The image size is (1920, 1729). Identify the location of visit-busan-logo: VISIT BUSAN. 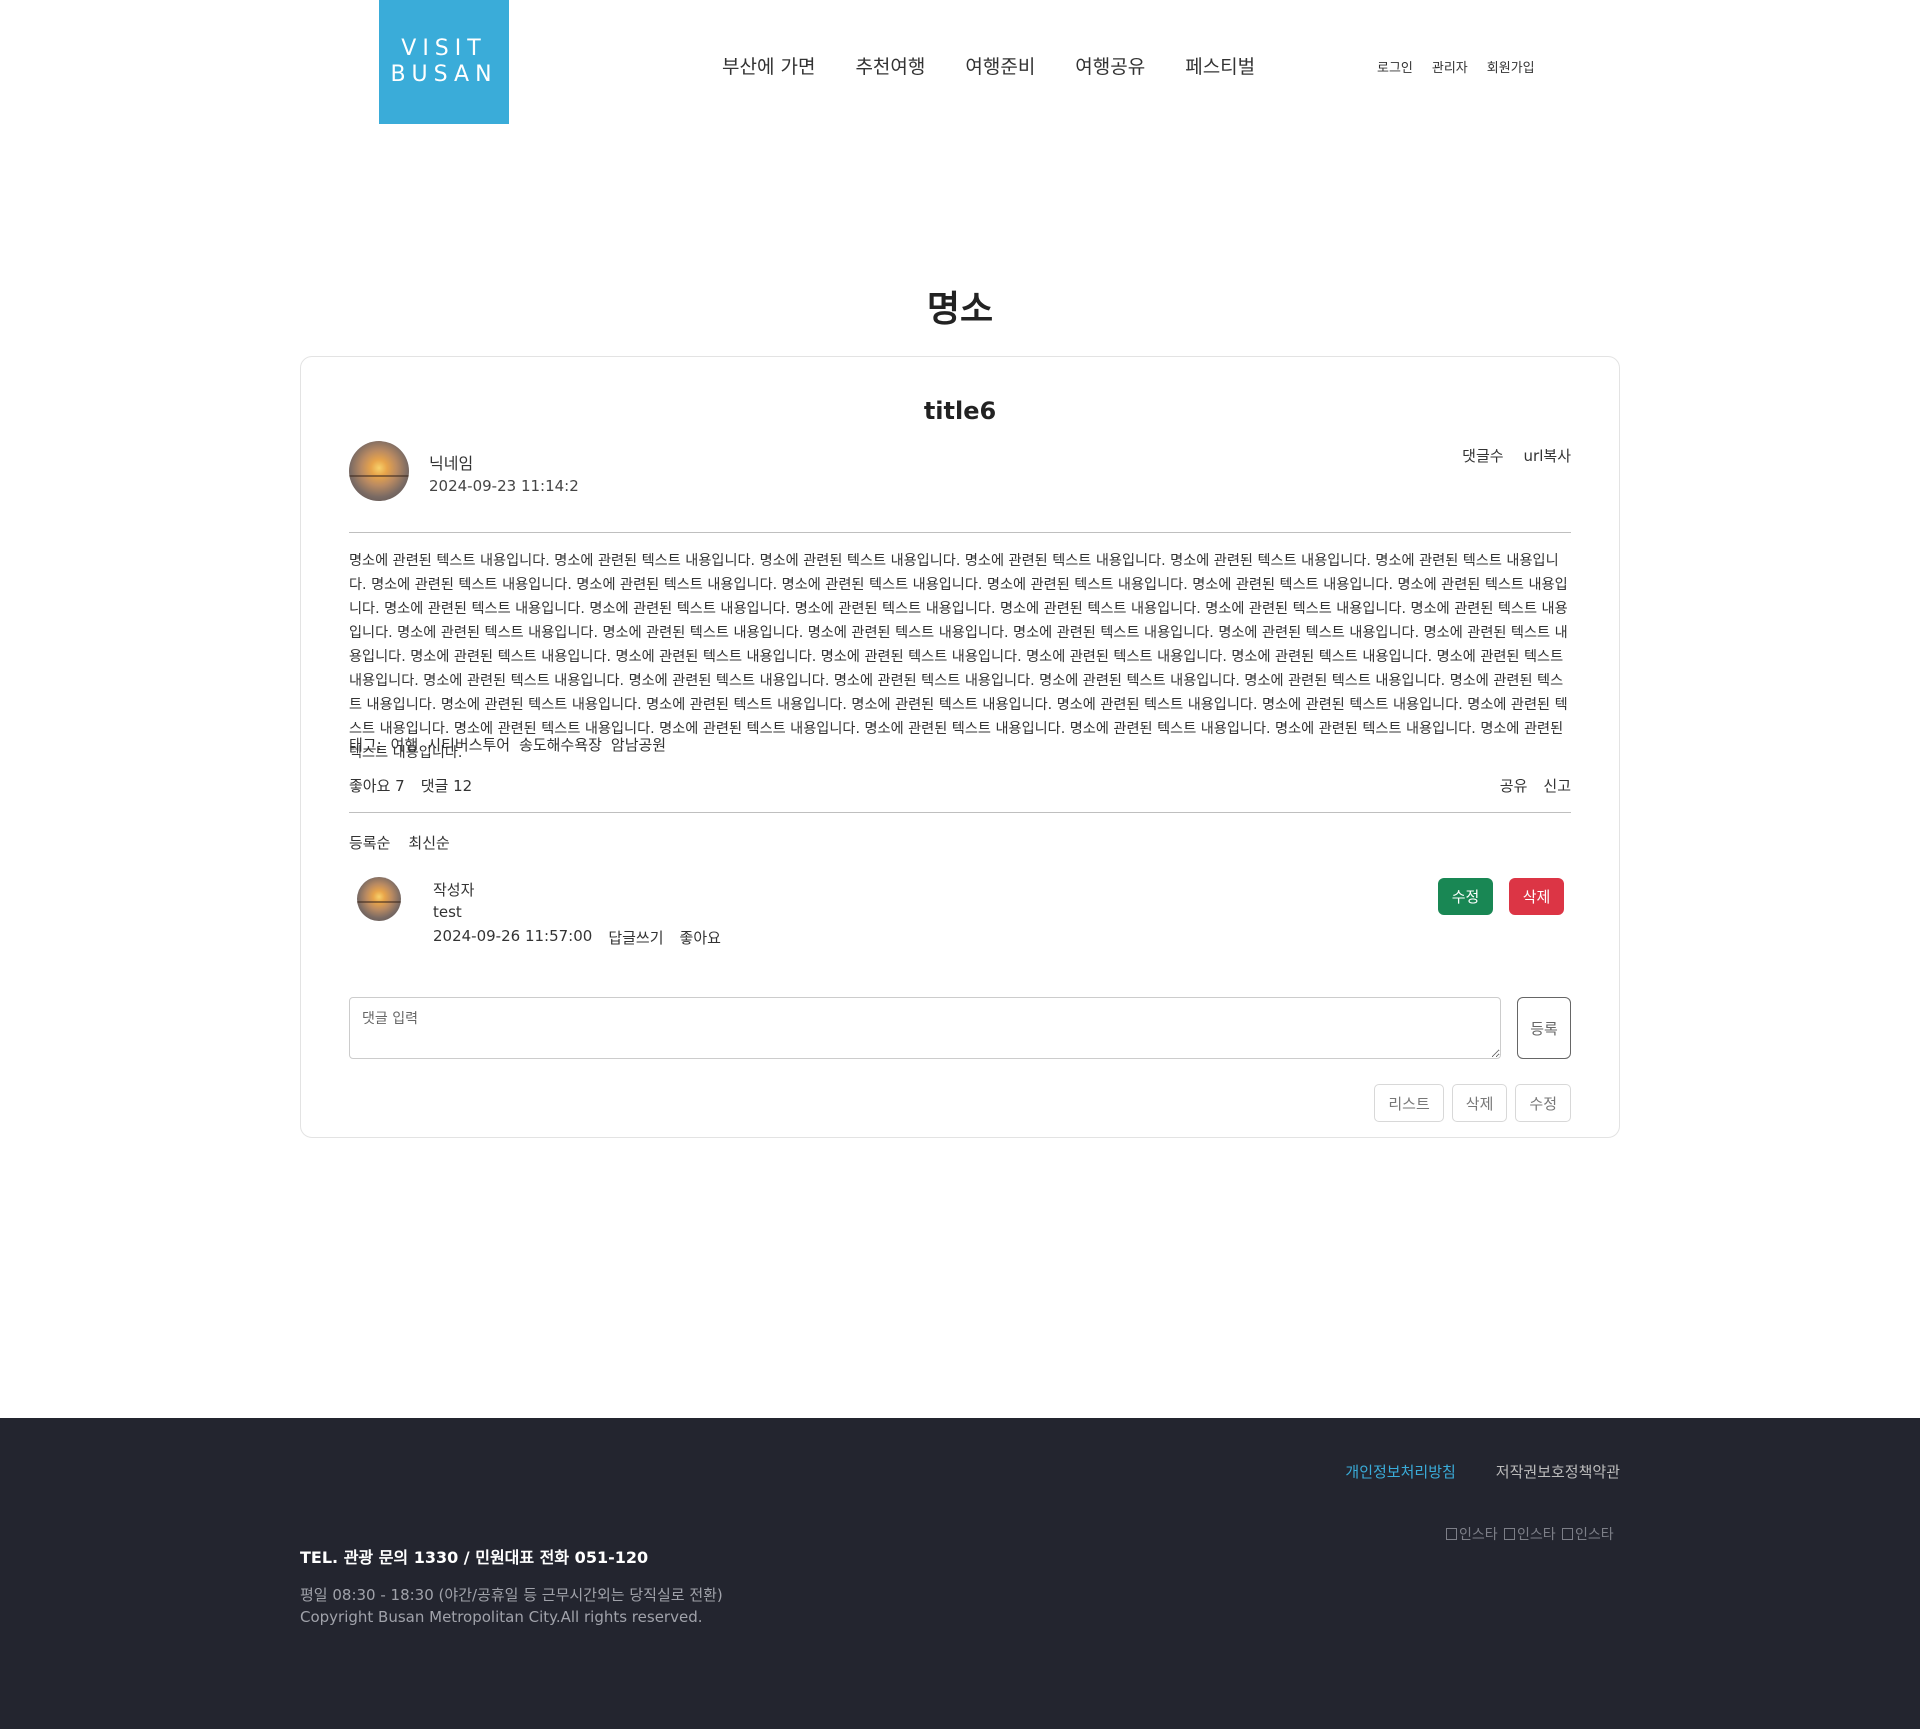
(444, 62).